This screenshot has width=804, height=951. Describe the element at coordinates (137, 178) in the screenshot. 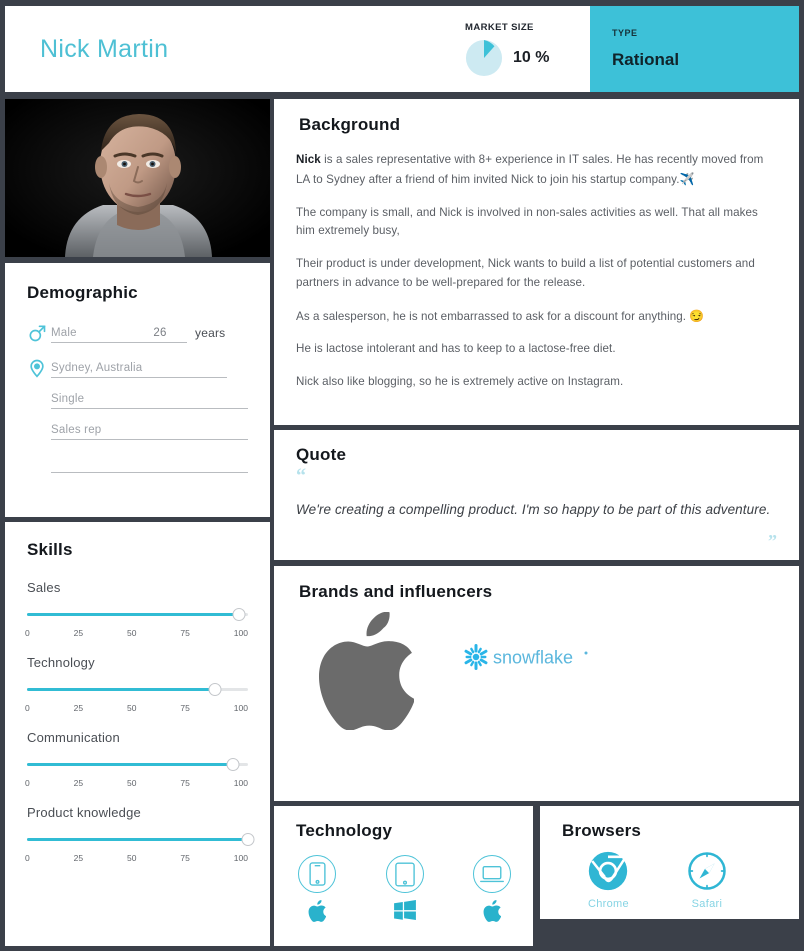

I see `portrait-illustration` at that location.